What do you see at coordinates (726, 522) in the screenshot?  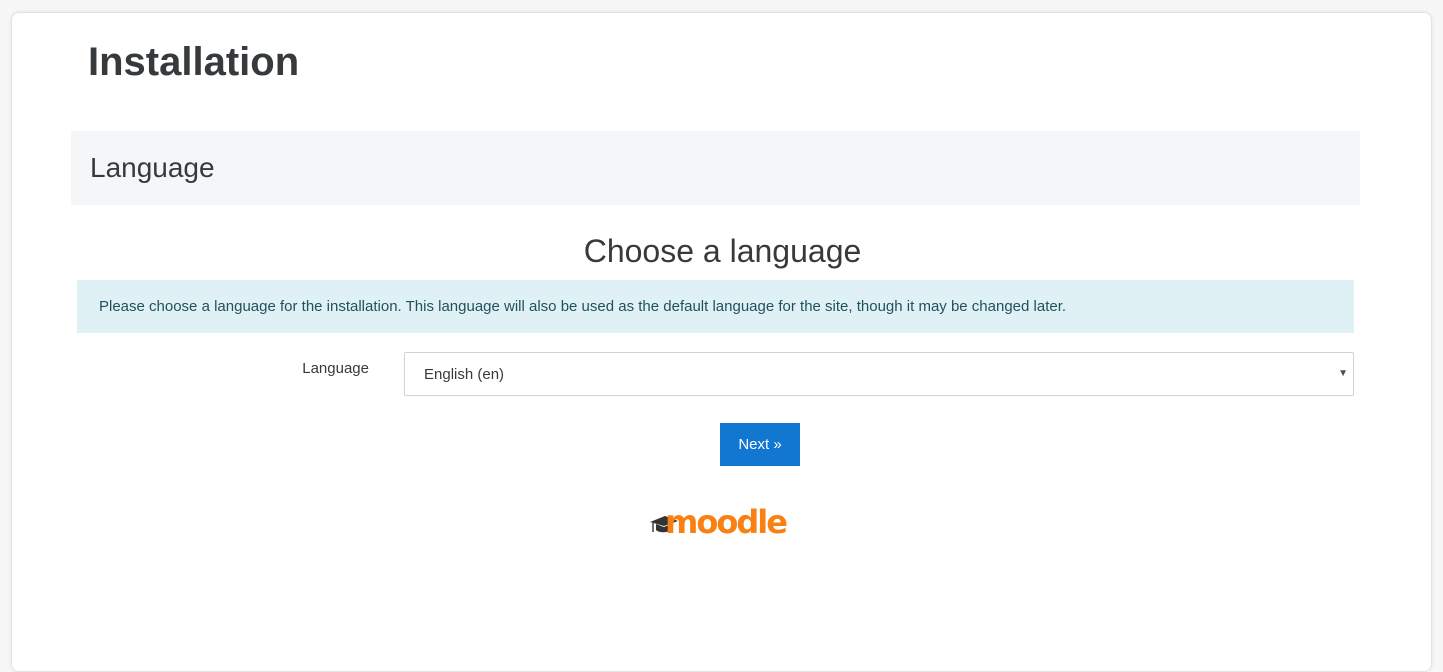 I see `moodle-logo-text: moodle` at bounding box center [726, 522].